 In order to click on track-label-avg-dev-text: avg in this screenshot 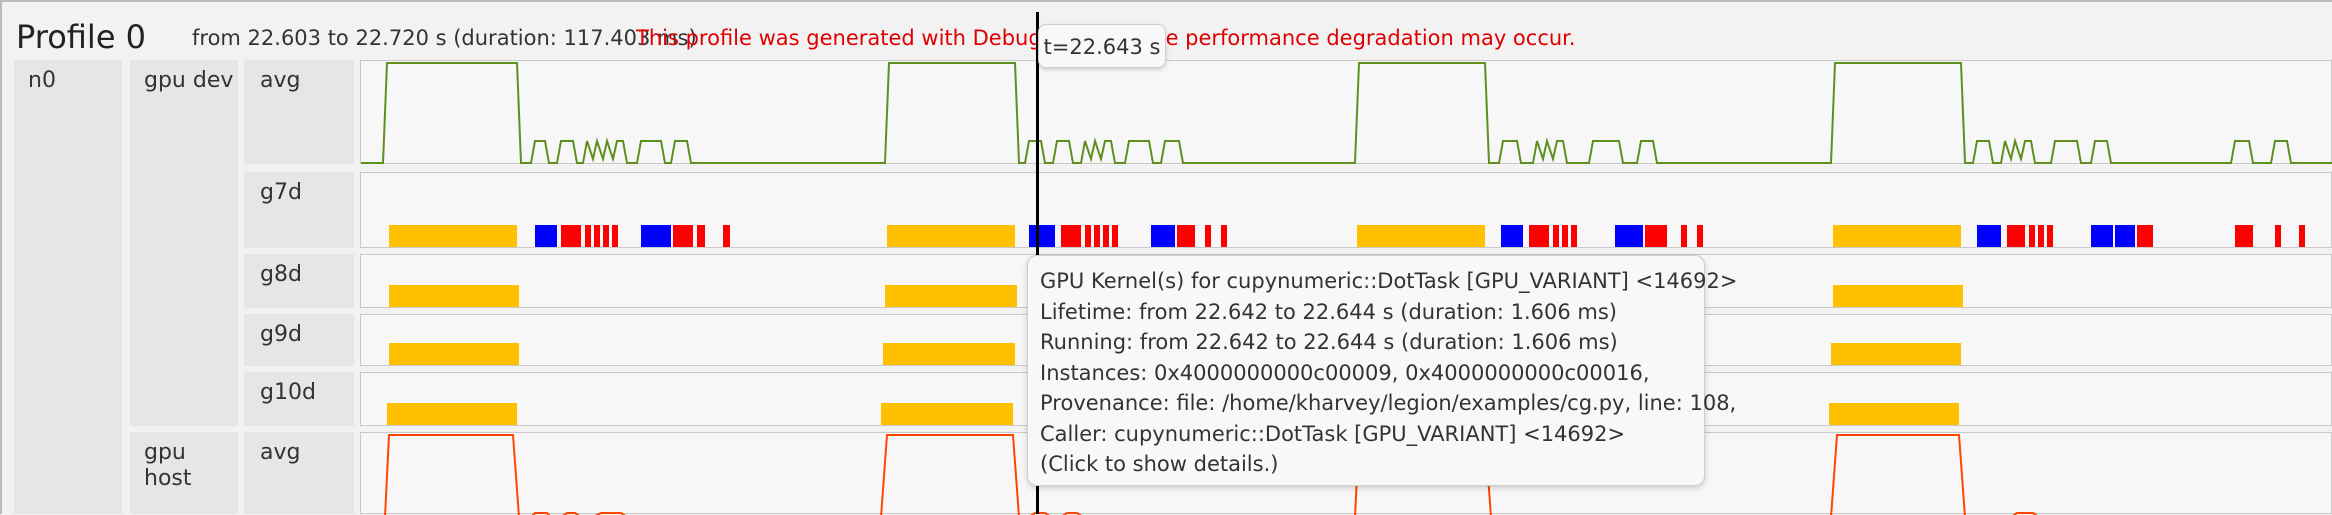, I will do `click(280, 80)`.